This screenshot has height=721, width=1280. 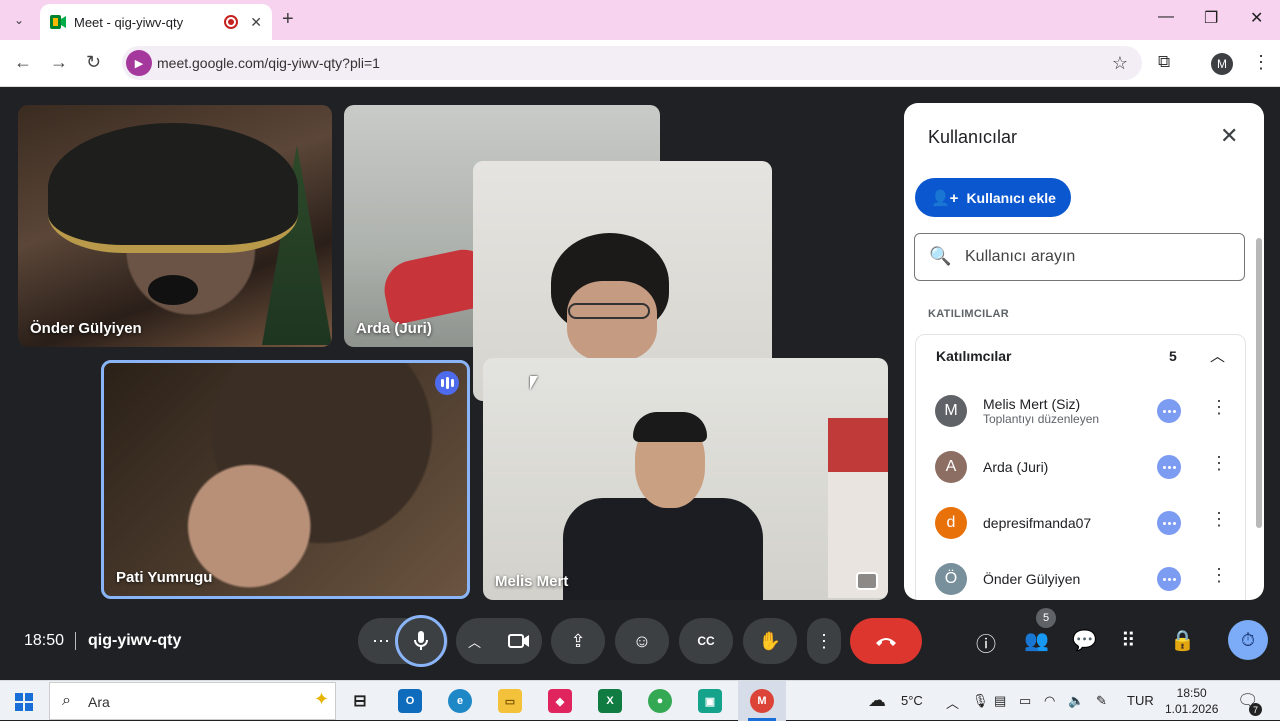 What do you see at coordinates (1032, 579) in the screenshot?
I see `participant-name: Önder Gülyiyen` at bounding box center [1032, 579].